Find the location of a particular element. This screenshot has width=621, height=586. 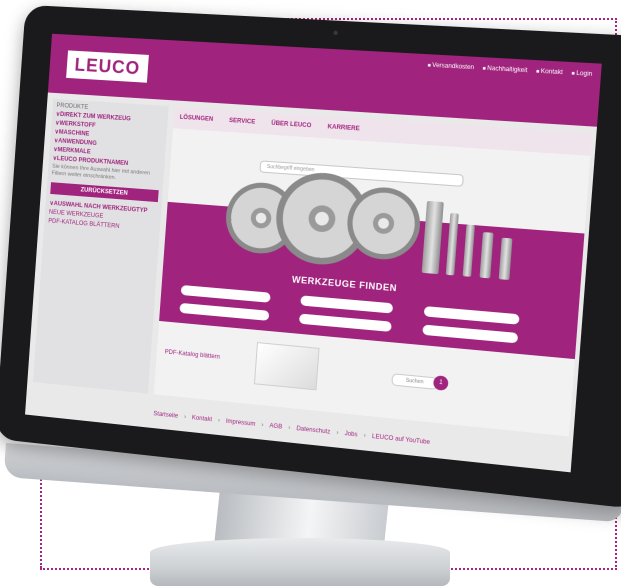

hero-title: WERKZEUGE FINDEN is located at coordinates (344, 284).